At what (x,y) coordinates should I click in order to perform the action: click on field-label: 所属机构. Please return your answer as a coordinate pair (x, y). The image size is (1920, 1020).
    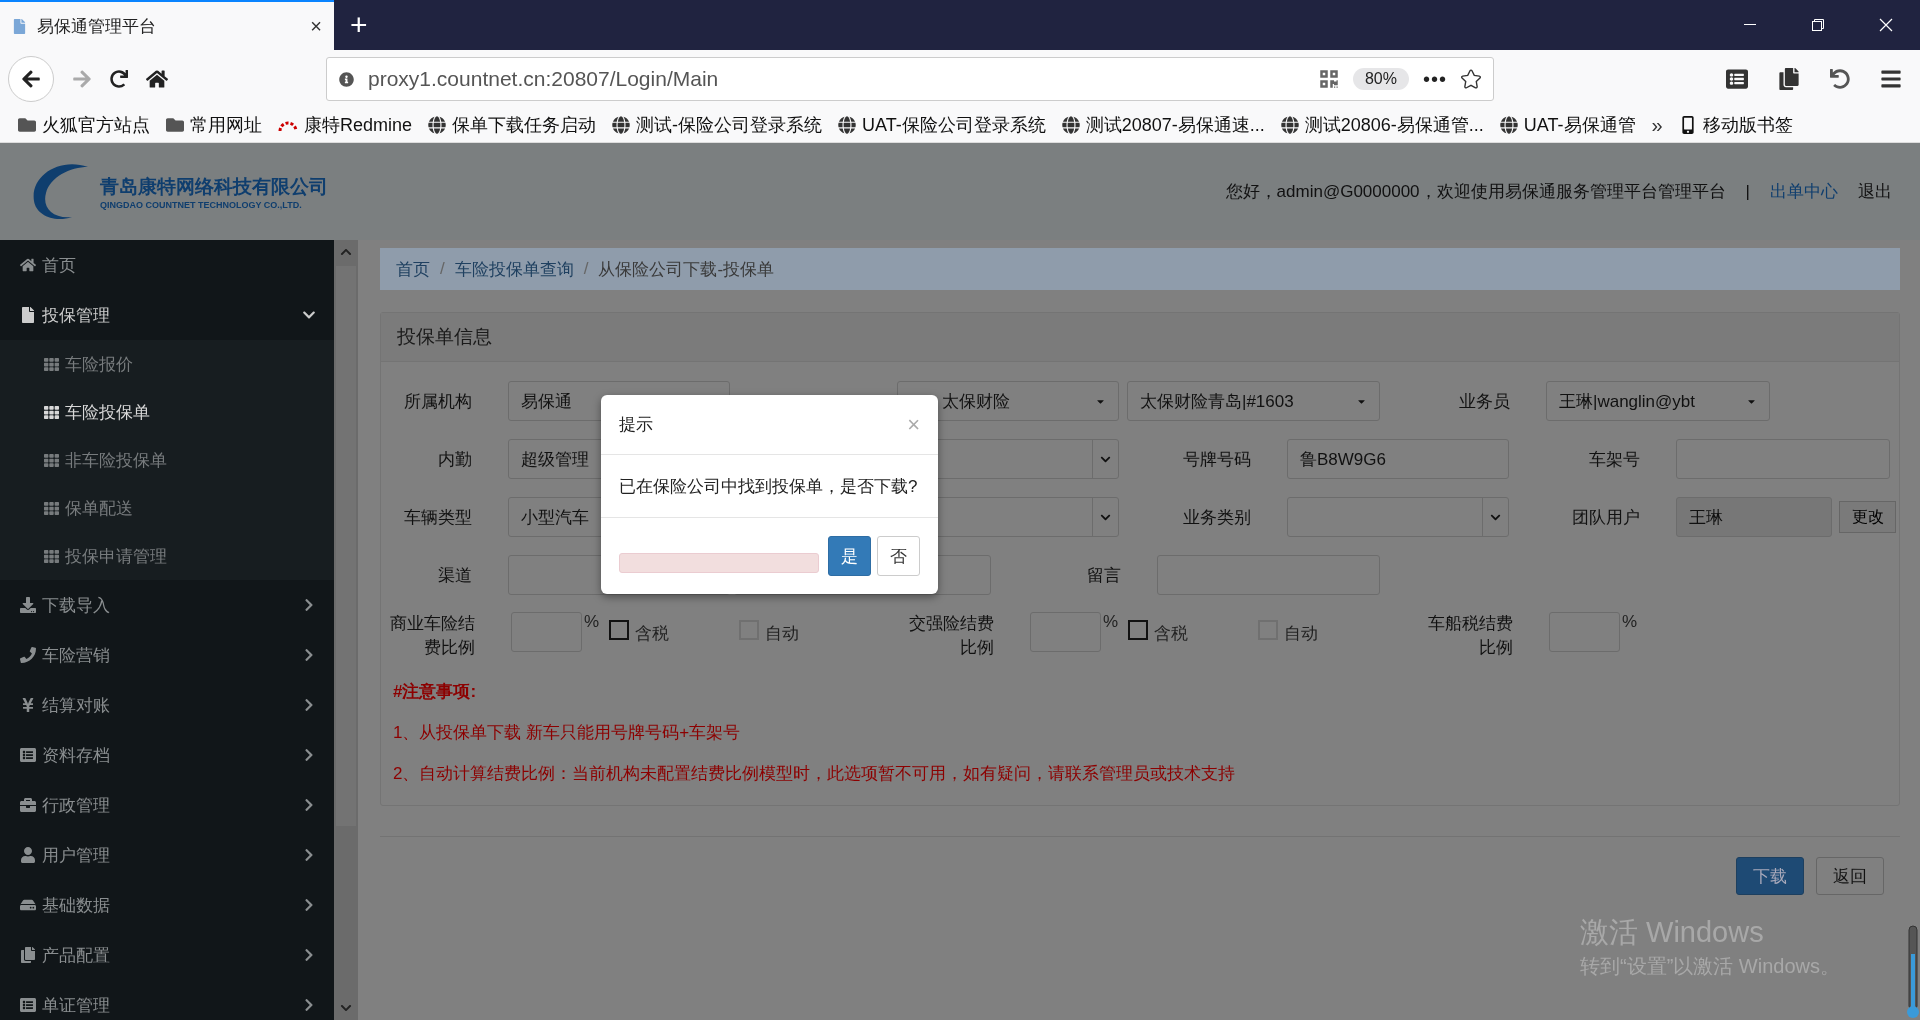
    Looking at the image, I should click on (438, 401).